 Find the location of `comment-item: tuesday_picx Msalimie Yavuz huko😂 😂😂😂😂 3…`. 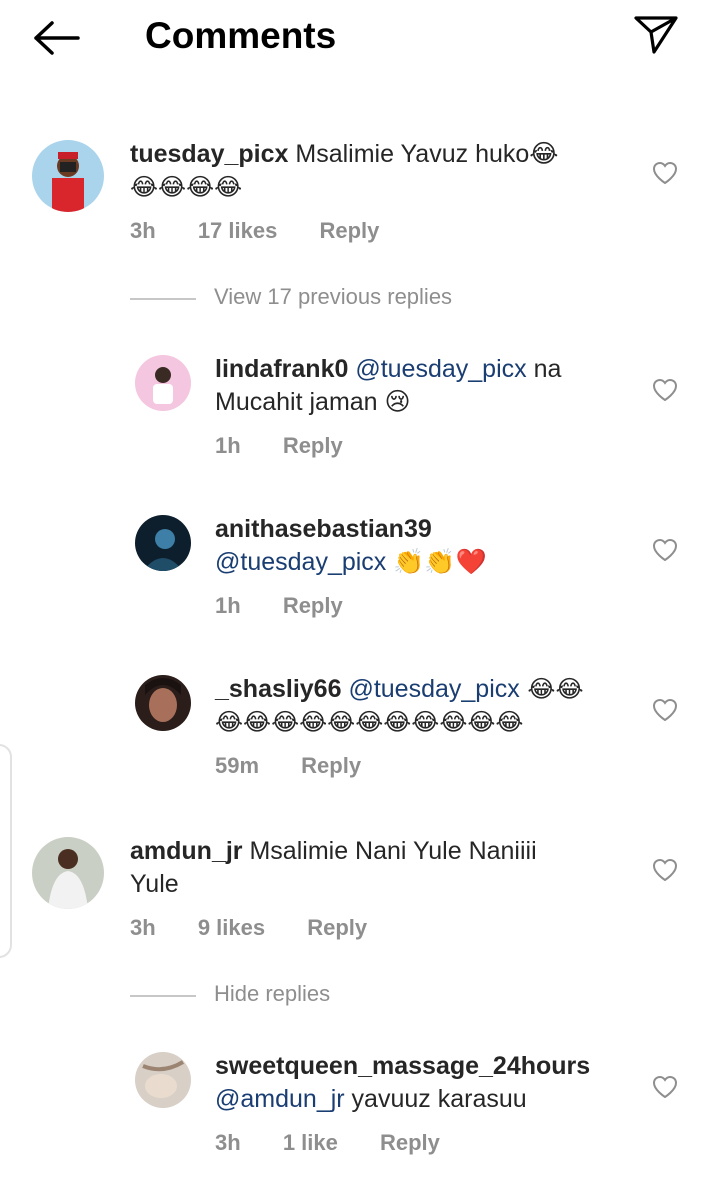

comment-item: tuesday_picx Msalimie Yavuz huko😂 😂😂😂😂 3… is located at coordinates (360, 195).